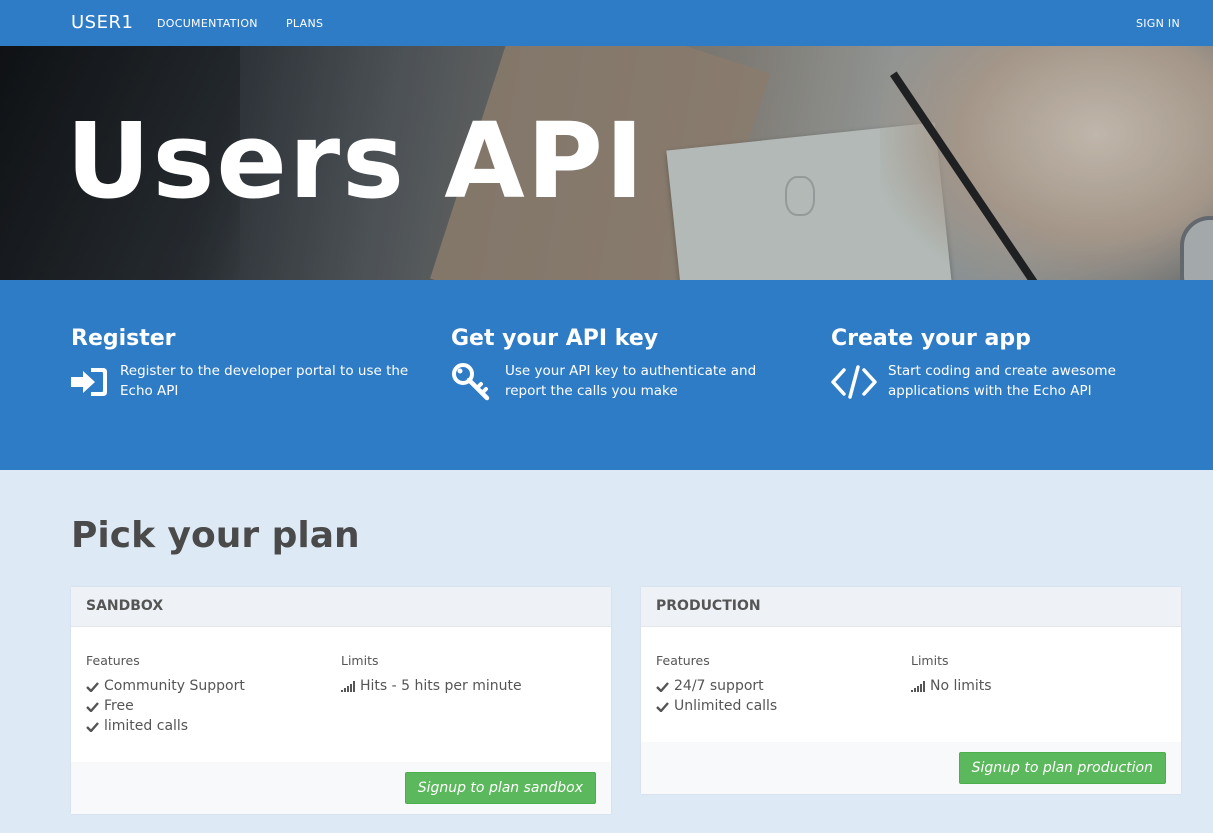 This screenshot has width=1213, height=833. I want to click on feature-item-label: Unlimited calls, so click(726, 706).